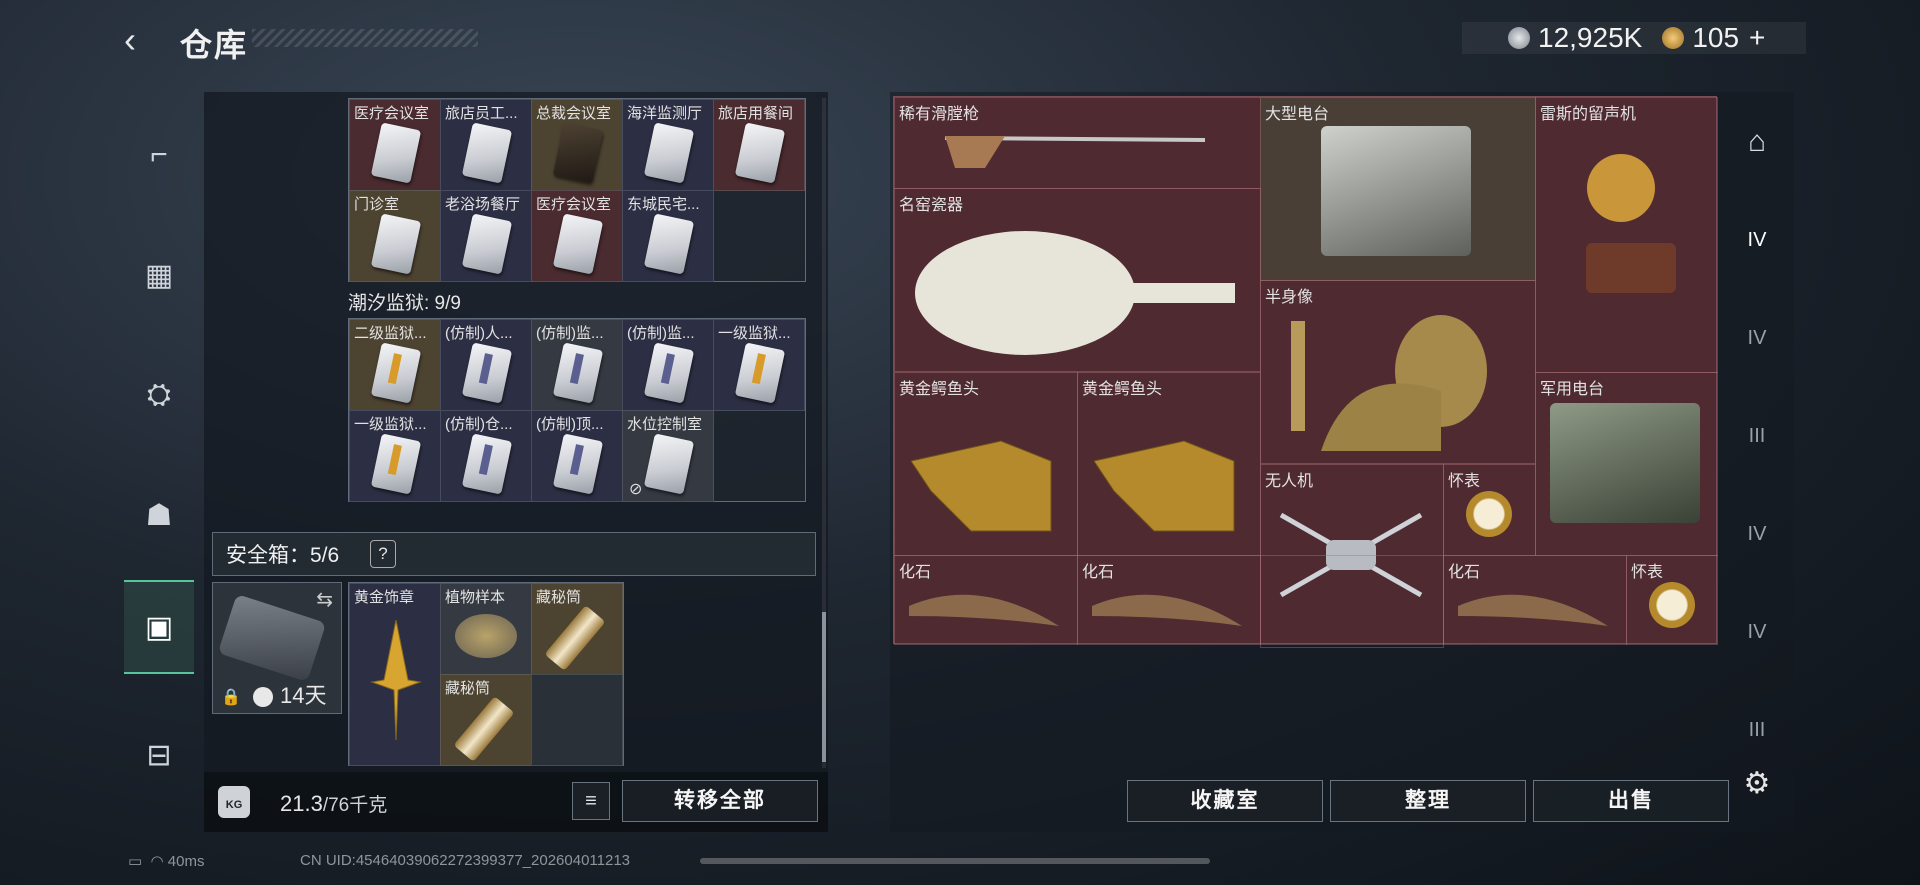  I want to click on no-insure-icon: ⊘, so click(636, 489).